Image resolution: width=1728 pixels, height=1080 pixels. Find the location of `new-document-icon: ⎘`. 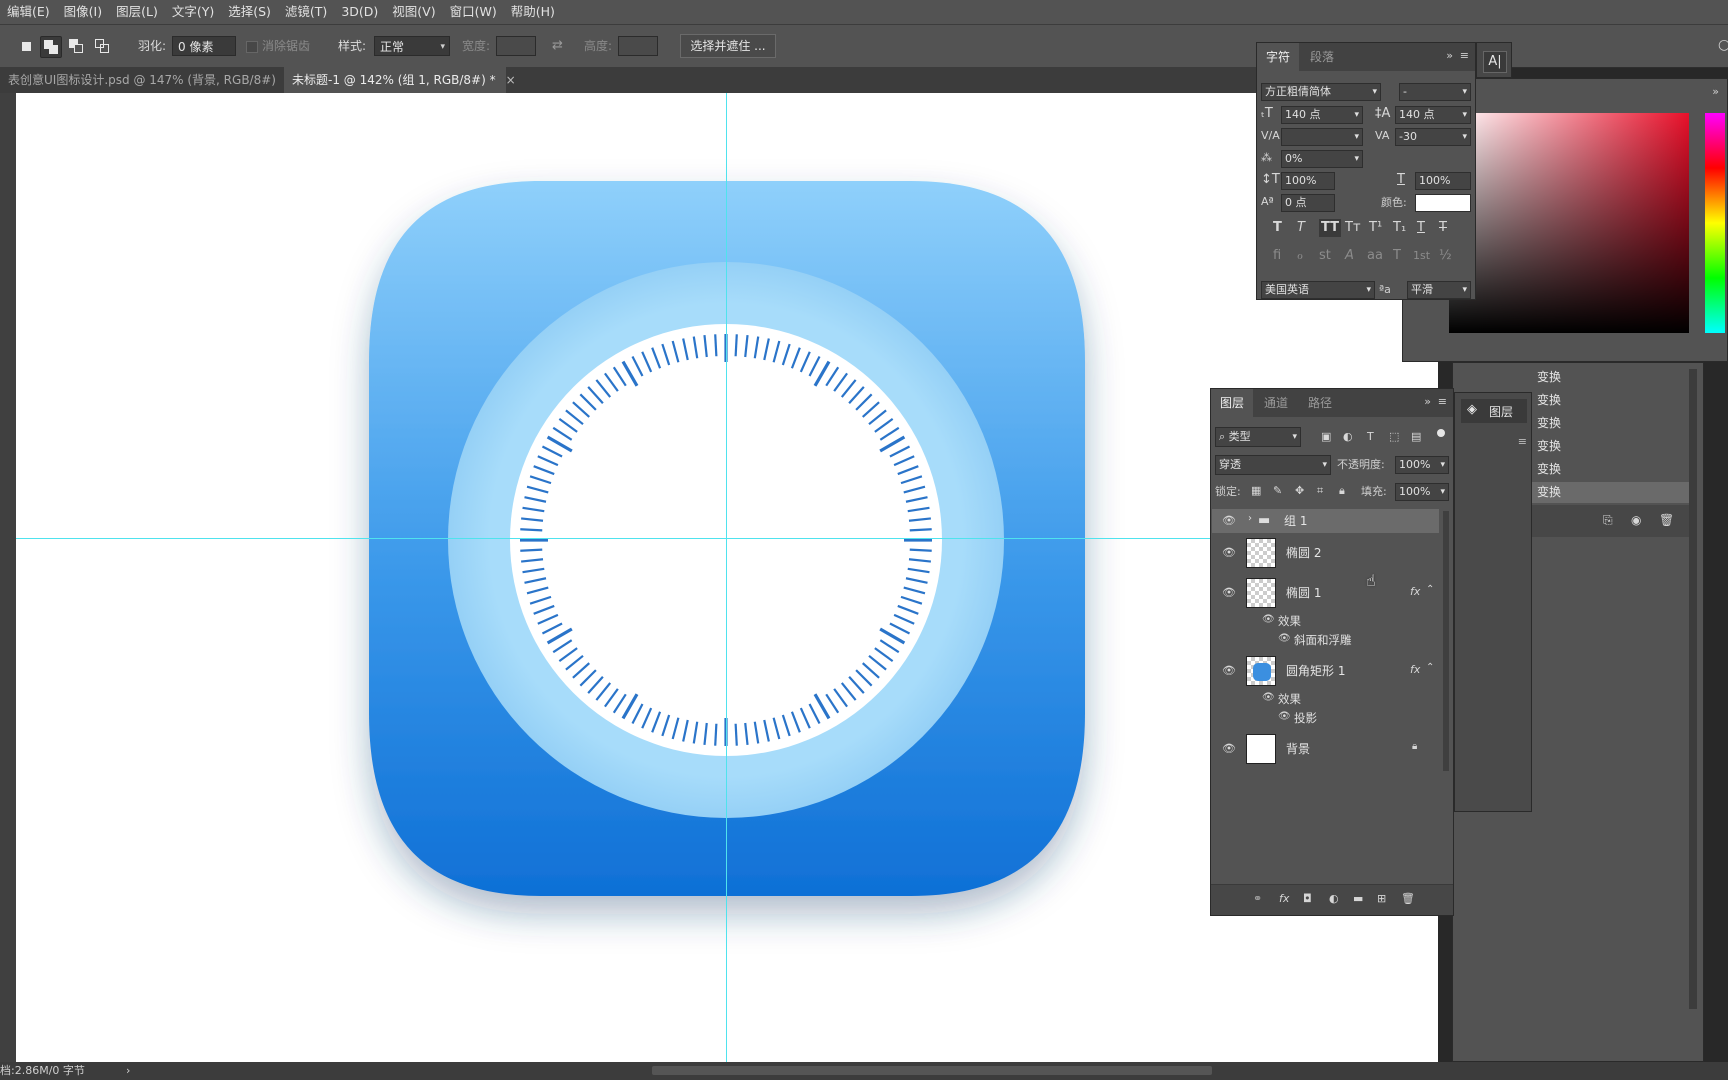

new-document-icon: ⎘ is located at coordinates (1608, 520).